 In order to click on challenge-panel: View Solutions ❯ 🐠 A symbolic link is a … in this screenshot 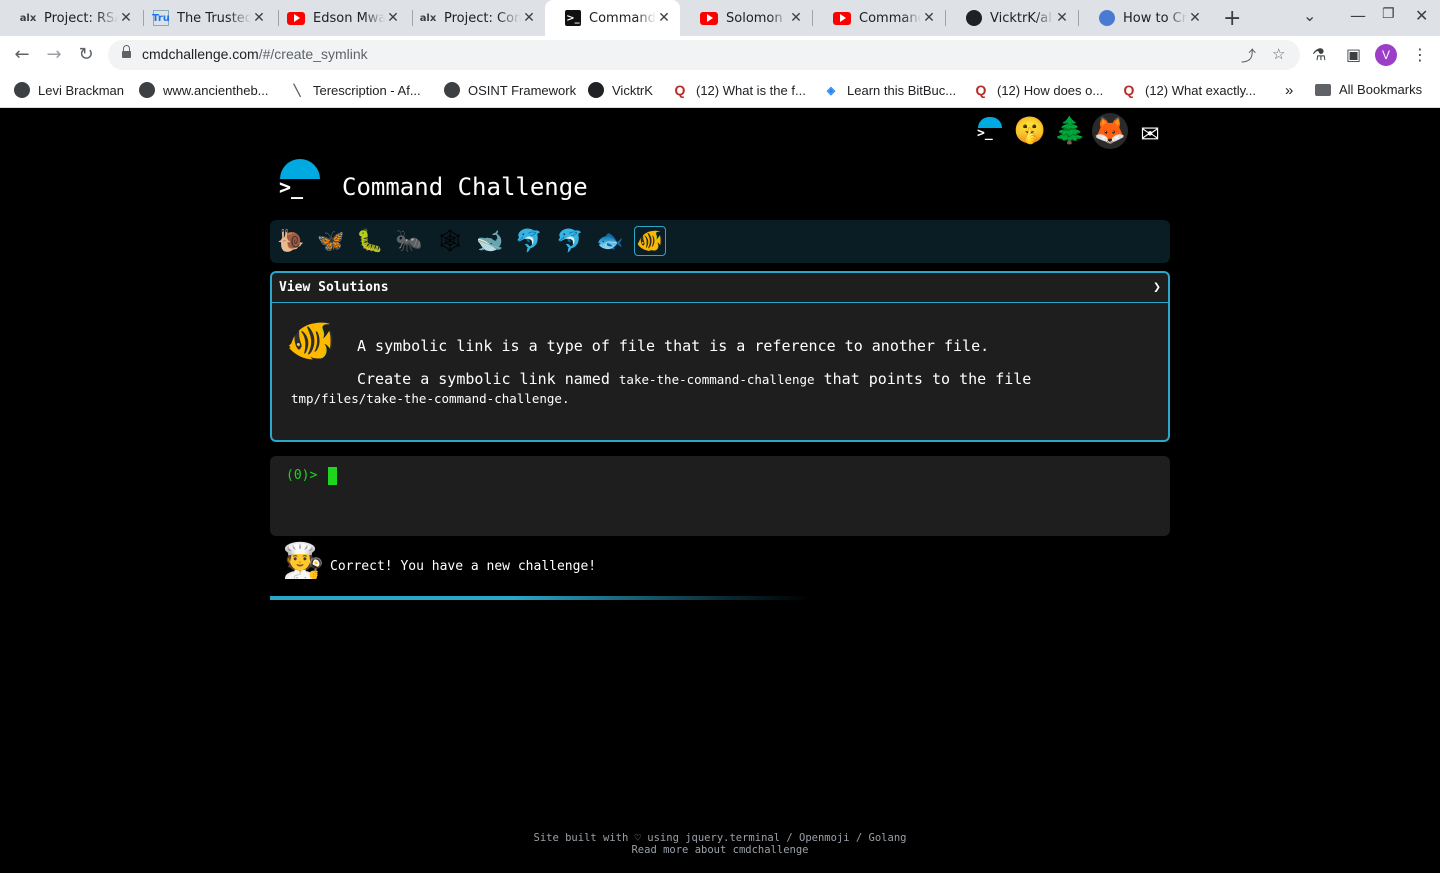, I will do `click(720, 356)`.